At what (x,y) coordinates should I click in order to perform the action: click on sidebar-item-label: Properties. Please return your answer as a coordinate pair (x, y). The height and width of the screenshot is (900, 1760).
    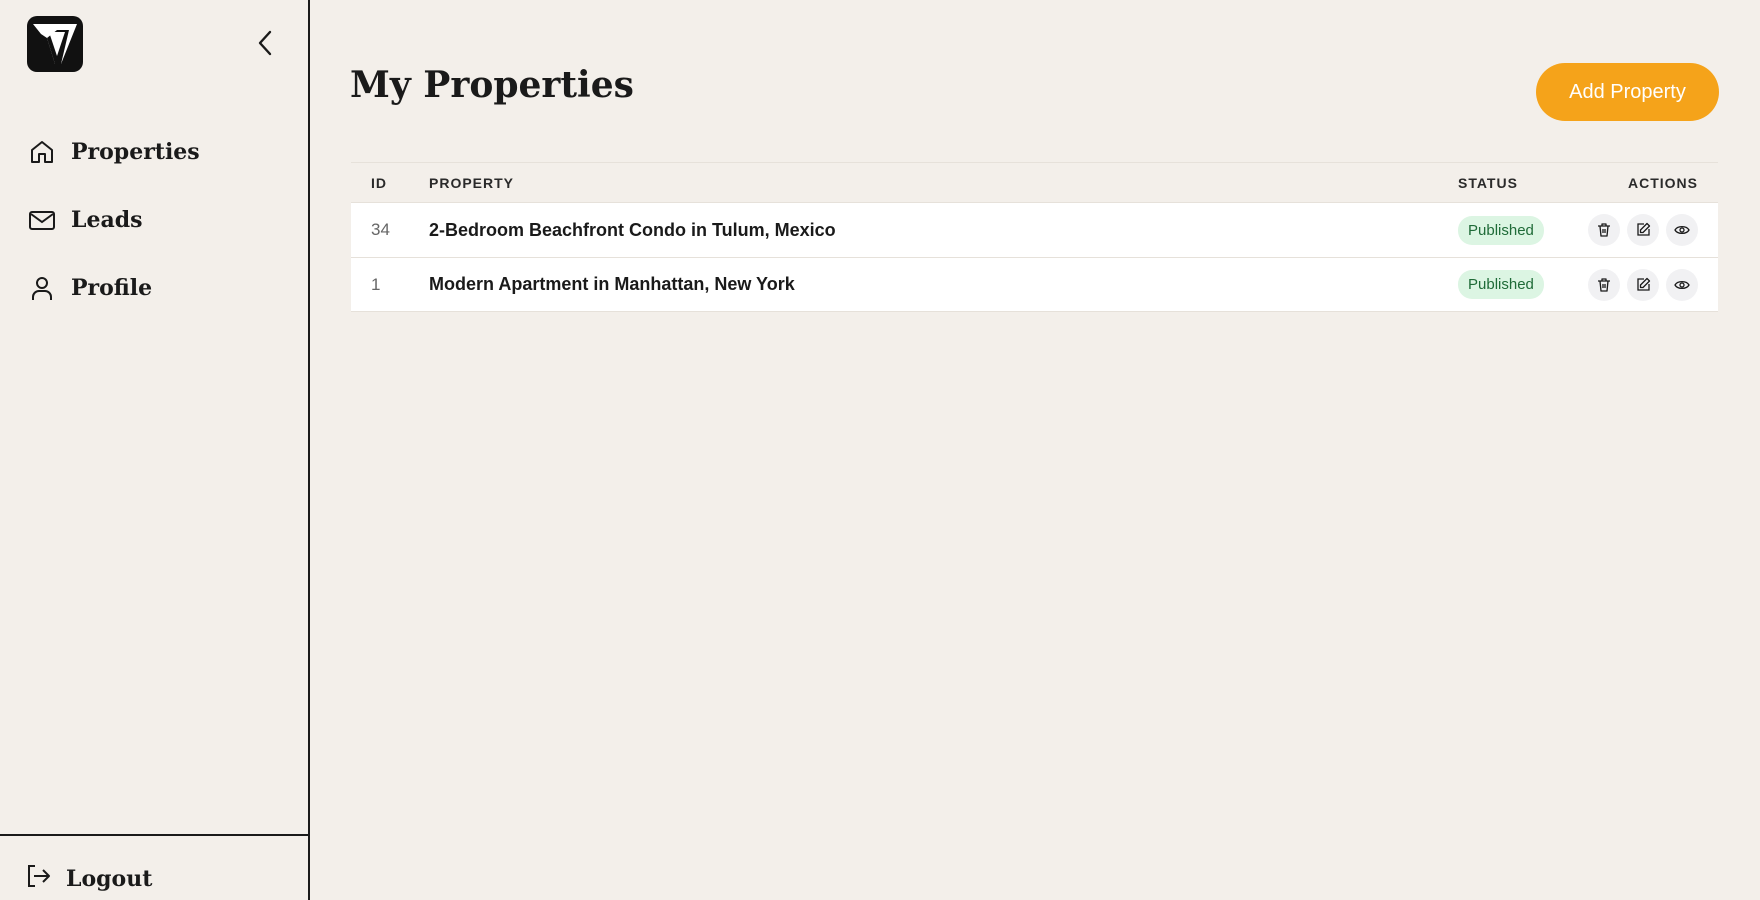
    Looking at the image, I should click on (135, 152).